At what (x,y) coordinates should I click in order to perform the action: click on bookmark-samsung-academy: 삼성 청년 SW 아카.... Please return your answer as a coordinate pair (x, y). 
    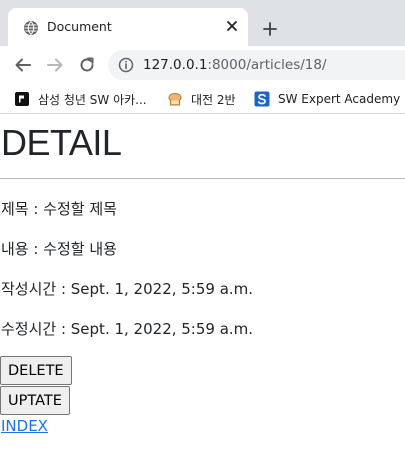
    Looking at the image, I should click on (80, 99).